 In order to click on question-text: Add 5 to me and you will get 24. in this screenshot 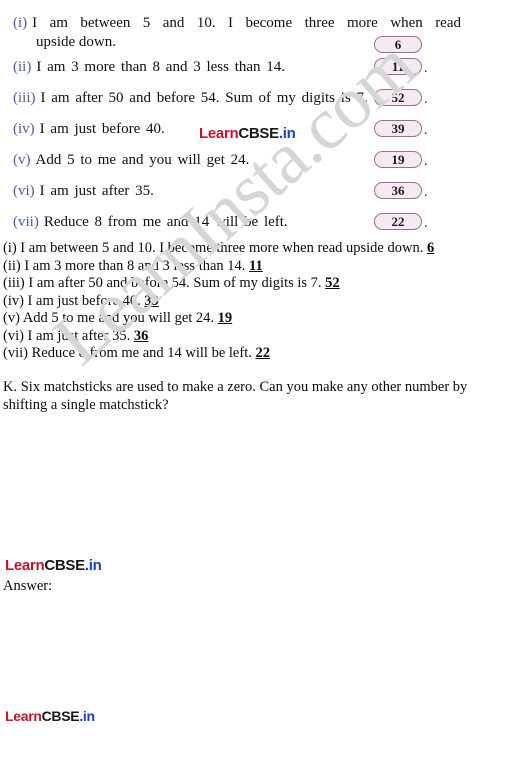, I will do `click(142, 160)`.